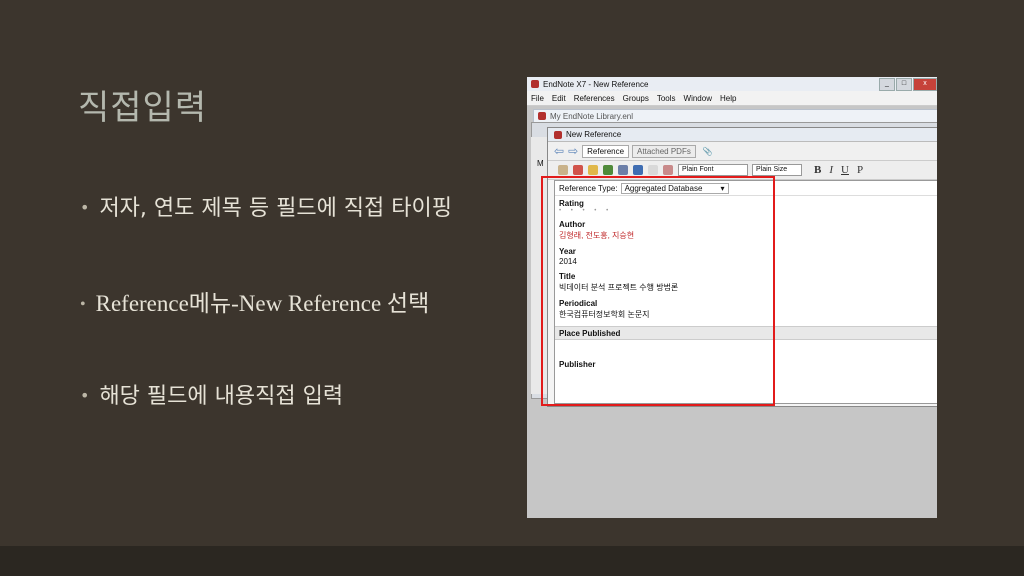  What do you see at coordinates (221, 396) in the screenshot?
I see `bullet-3-text: 해당 필드에 내용직접 입력` at bounding box center [221, 396].